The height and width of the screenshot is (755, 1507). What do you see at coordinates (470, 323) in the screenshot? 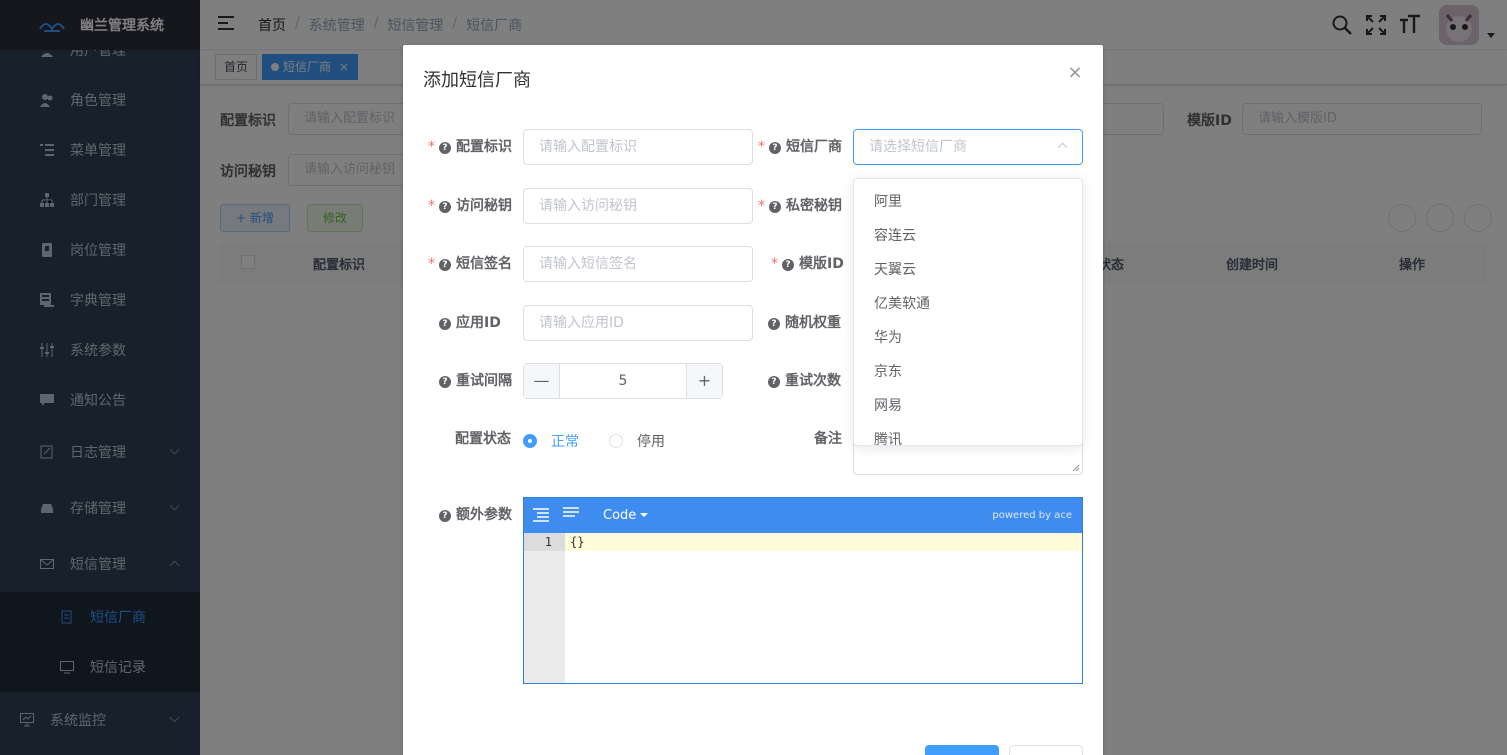
I see `app-id-label: ? 应用ID` at bounding box center [470, 323].